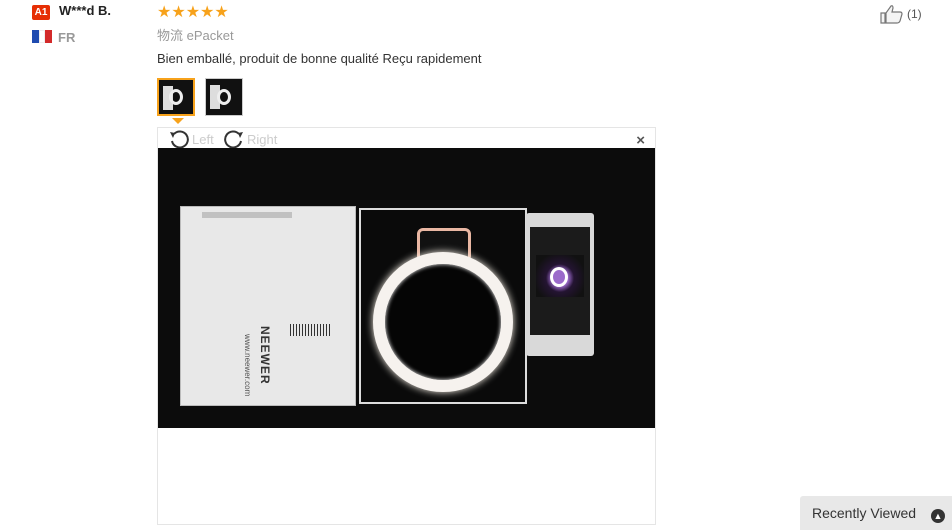 This screenshot has width=952, height=530. Describe the element at coordinates (262, 139) in the screenshot. I see `rotate-right-label: Right` at that location.